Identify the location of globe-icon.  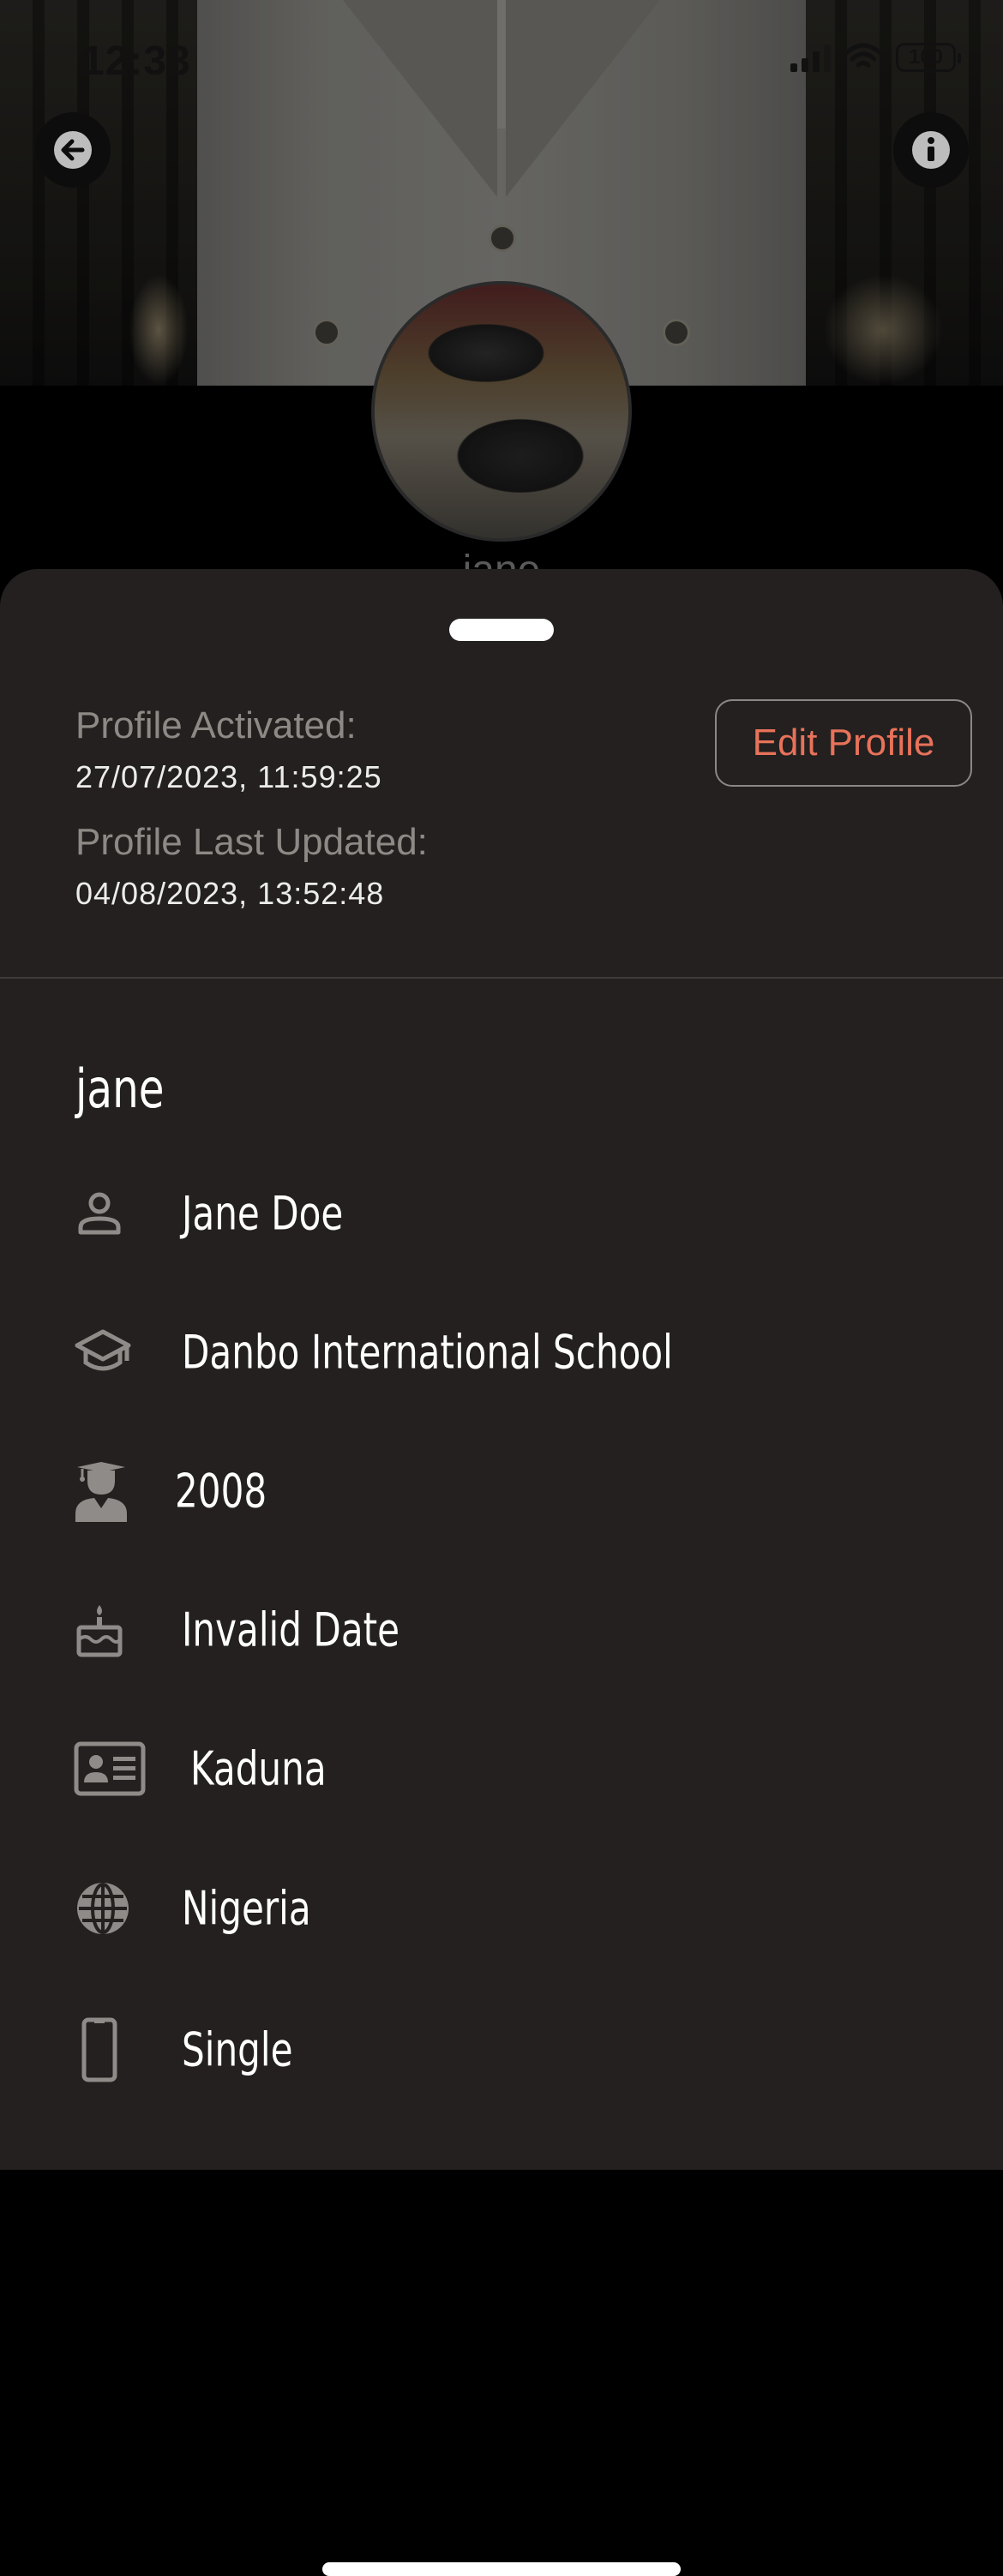
(103, 1908).